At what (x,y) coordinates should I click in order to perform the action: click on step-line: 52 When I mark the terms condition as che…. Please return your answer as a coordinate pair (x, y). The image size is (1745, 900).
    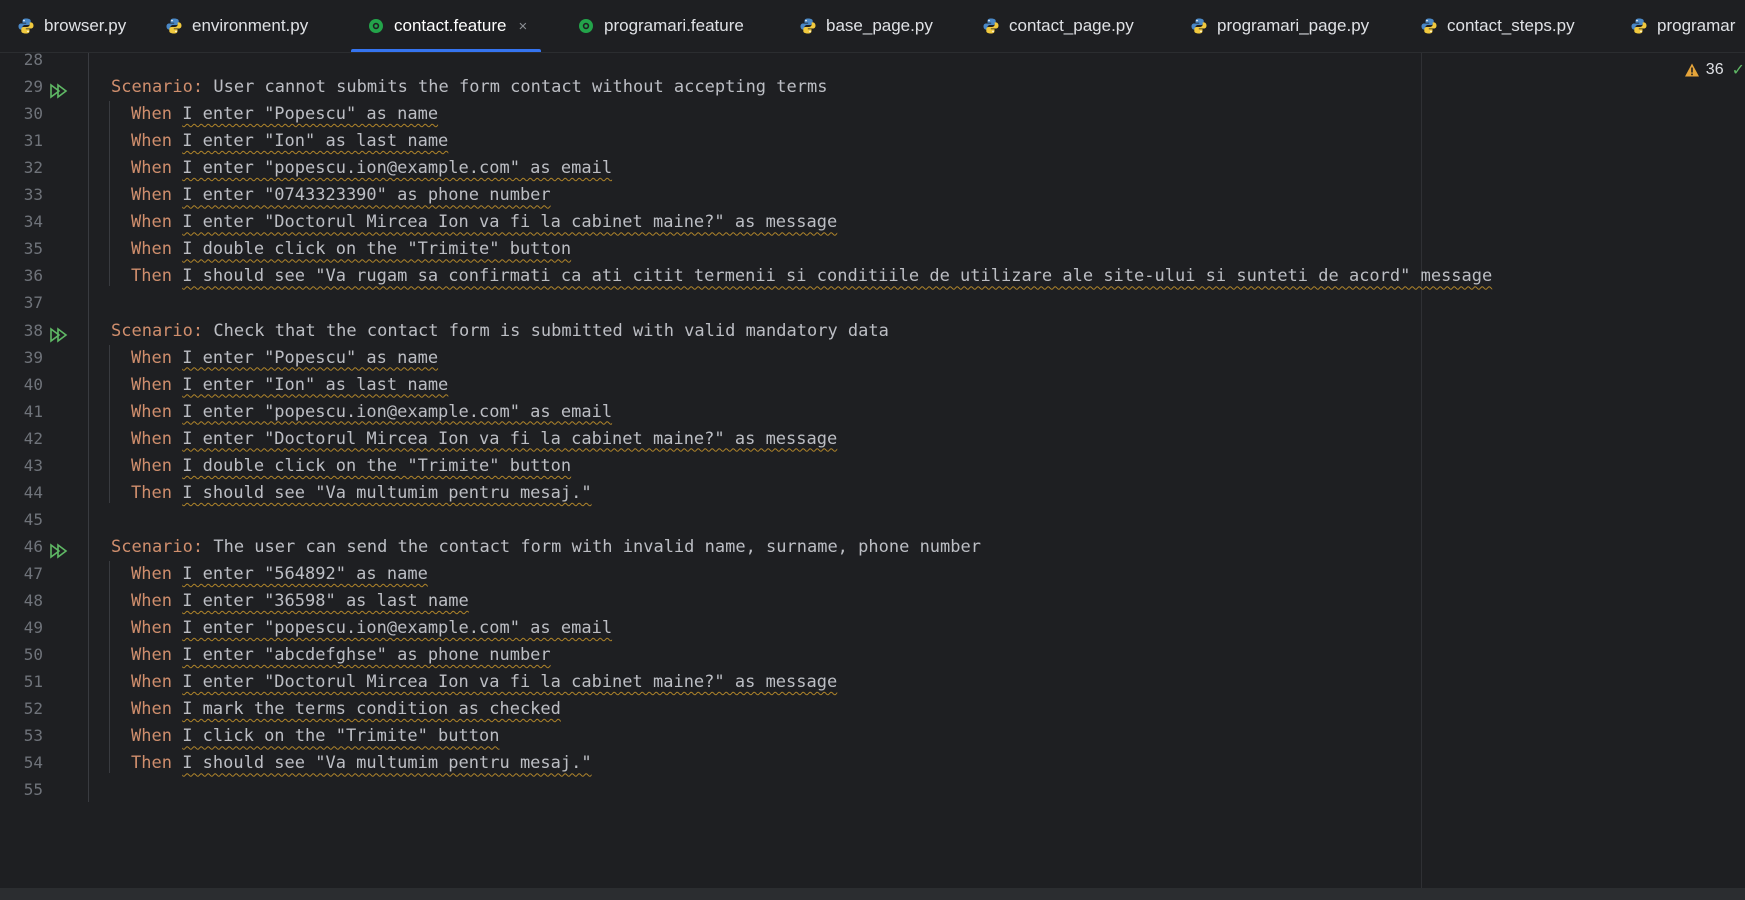
    Looking at the image, I should click on (872, 709).